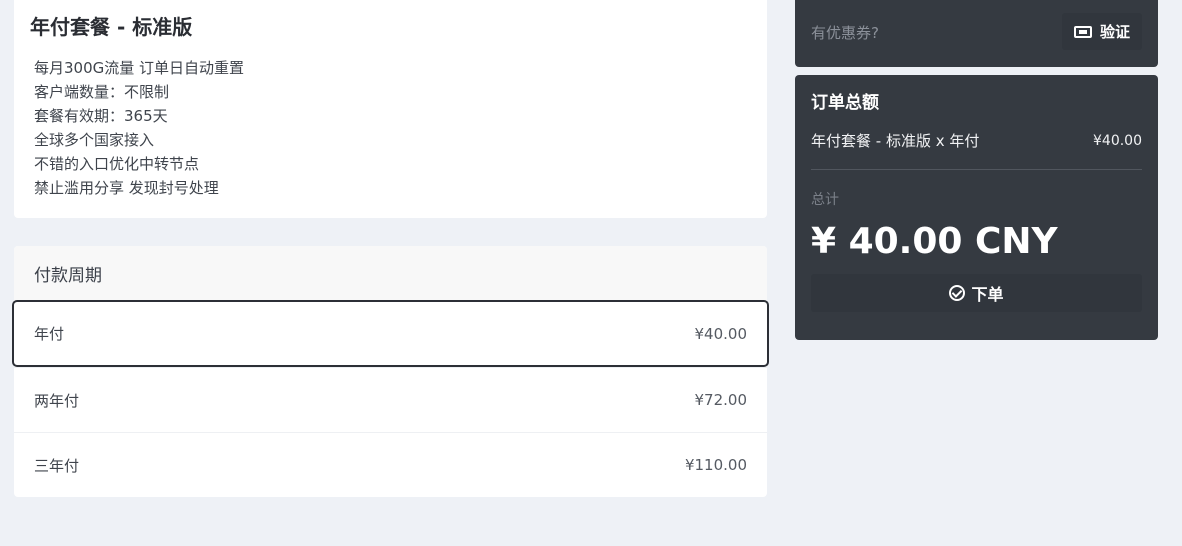  I want to click on coupon-input, so click(921, 32).